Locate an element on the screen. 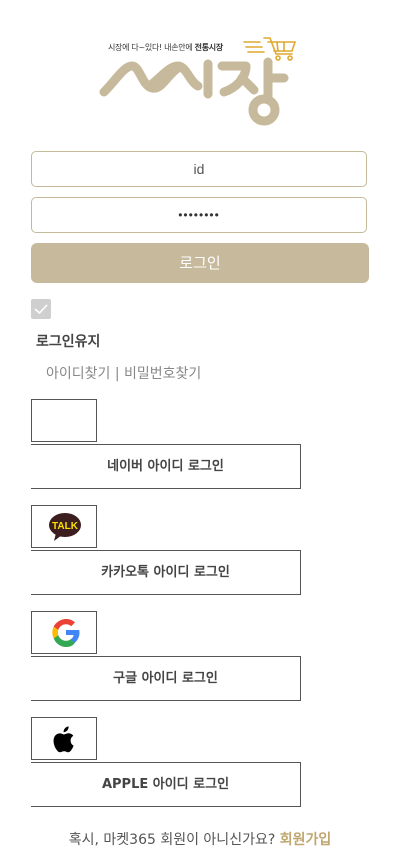  apple-icon is located at coordinates (63, 739).